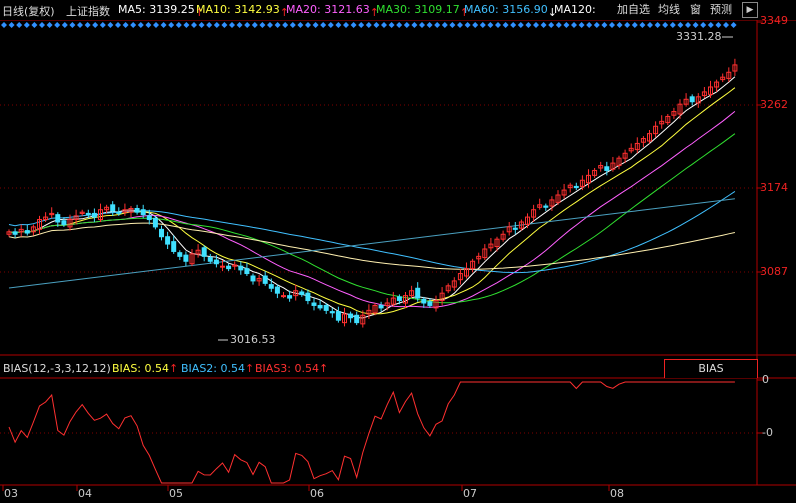 The width and height of the screenshot is (796, 503). What do you see at coordinates (575, 9) in the screenshot?
I see `ma-legend-item: MA120:` at bounding box center [575, 9].